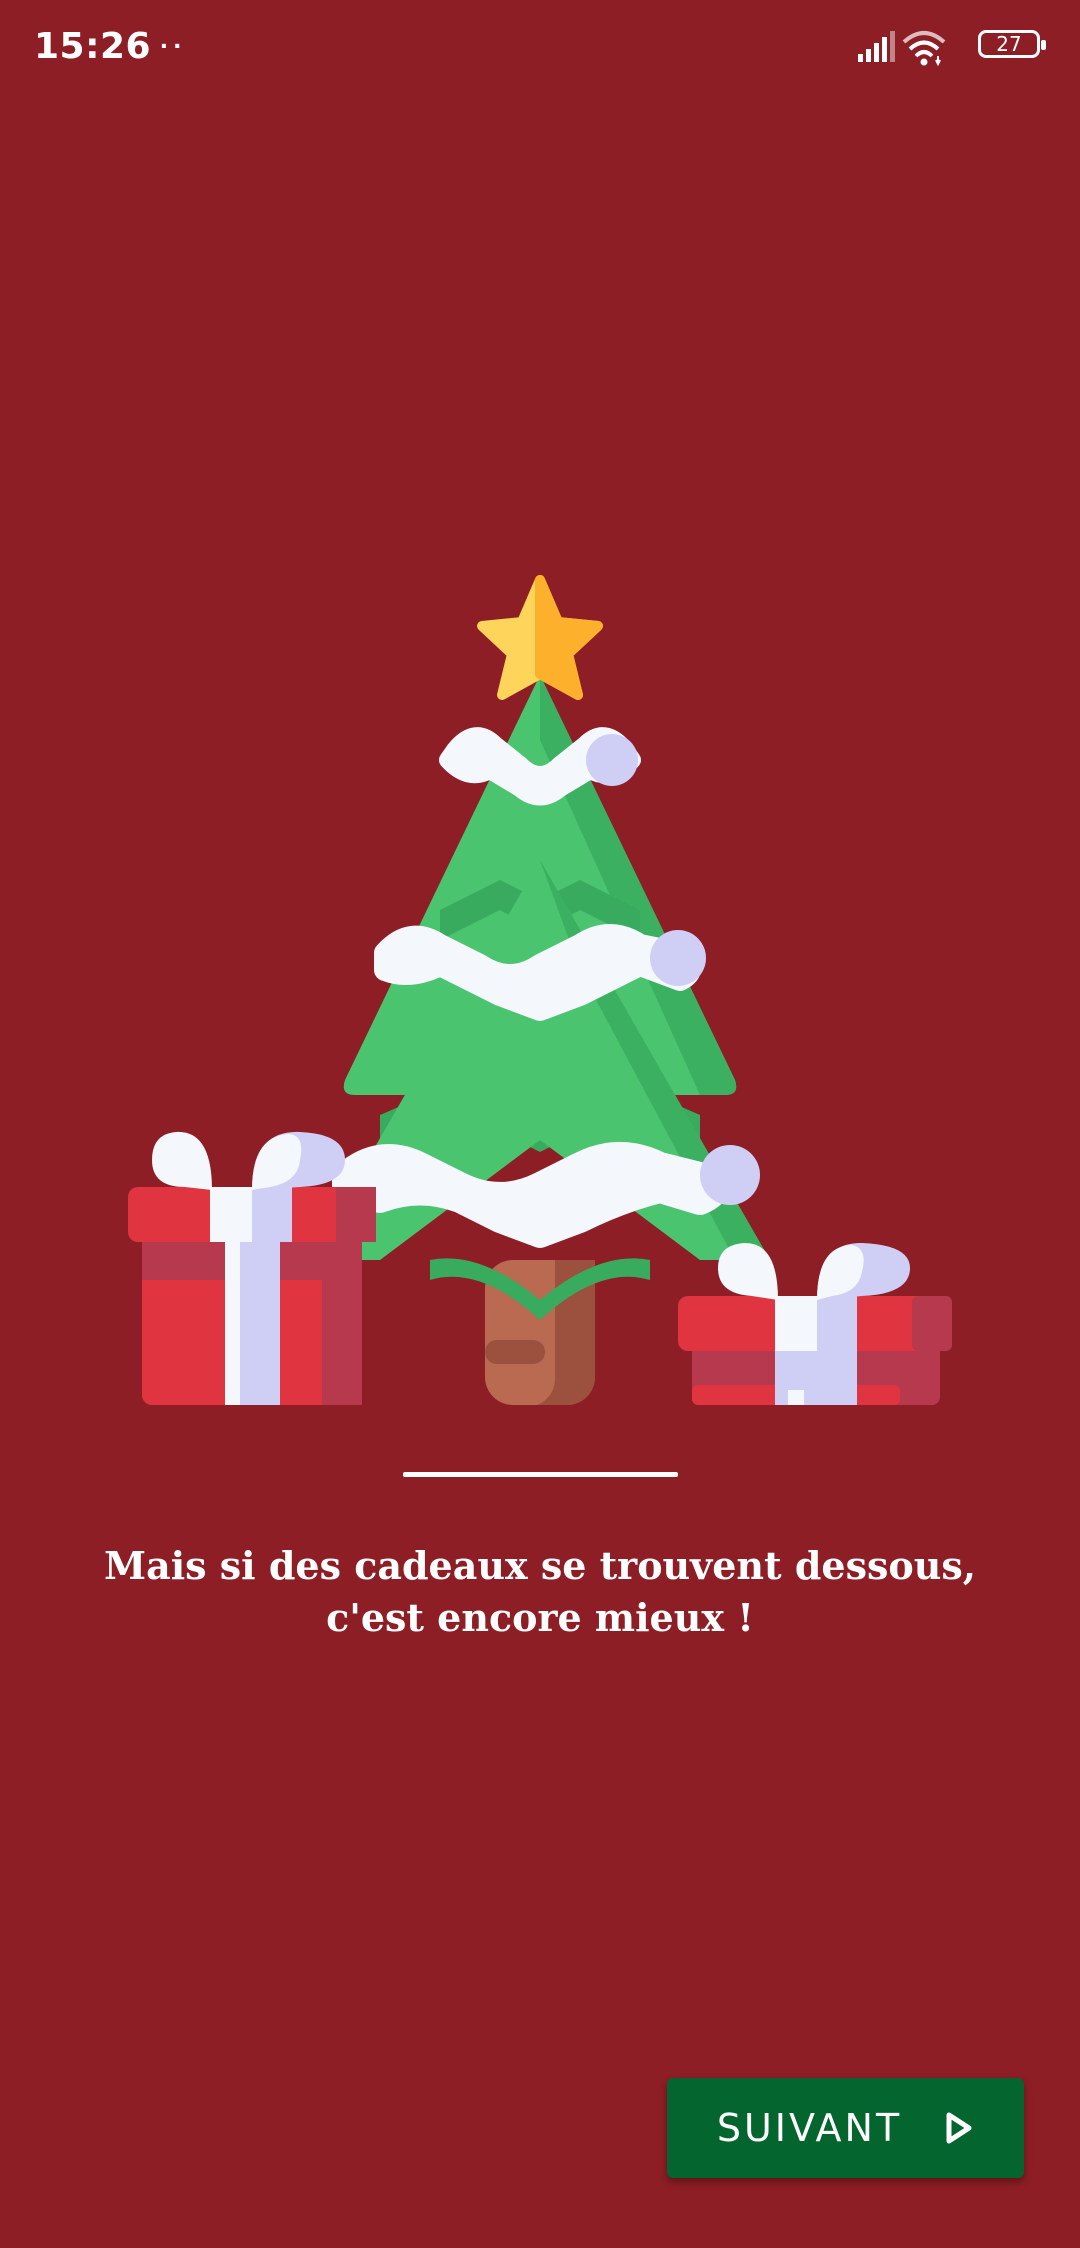 The width and height of the screenshot is (1080, 2248). Describe the element at coordinates (959, 2128) in the screenshot. I see `play-outline-icon` at that location.